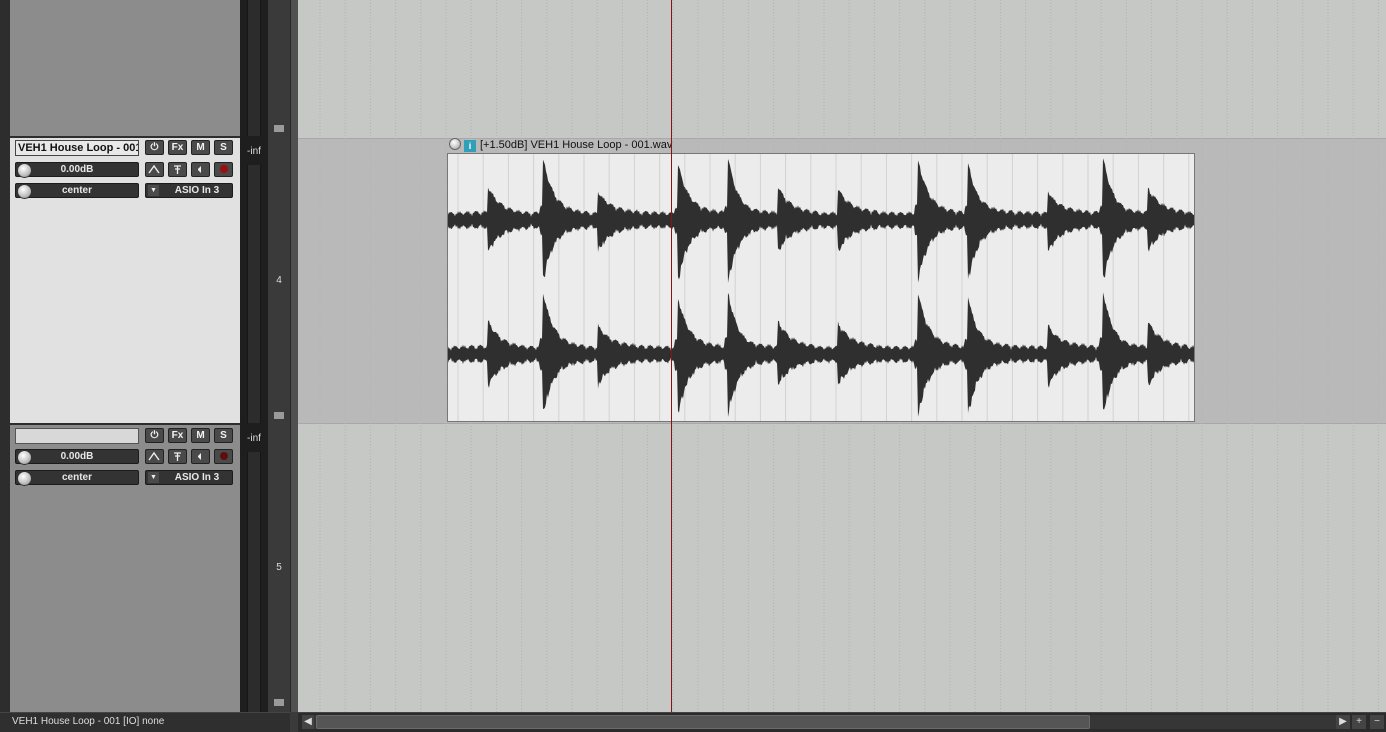 The width and height of the screenshot is (1386, 732). What do you see at coordinates (279, 356) in the screenshot?
I see `track-number-column: 4 5` at bounding box center [279, 356].